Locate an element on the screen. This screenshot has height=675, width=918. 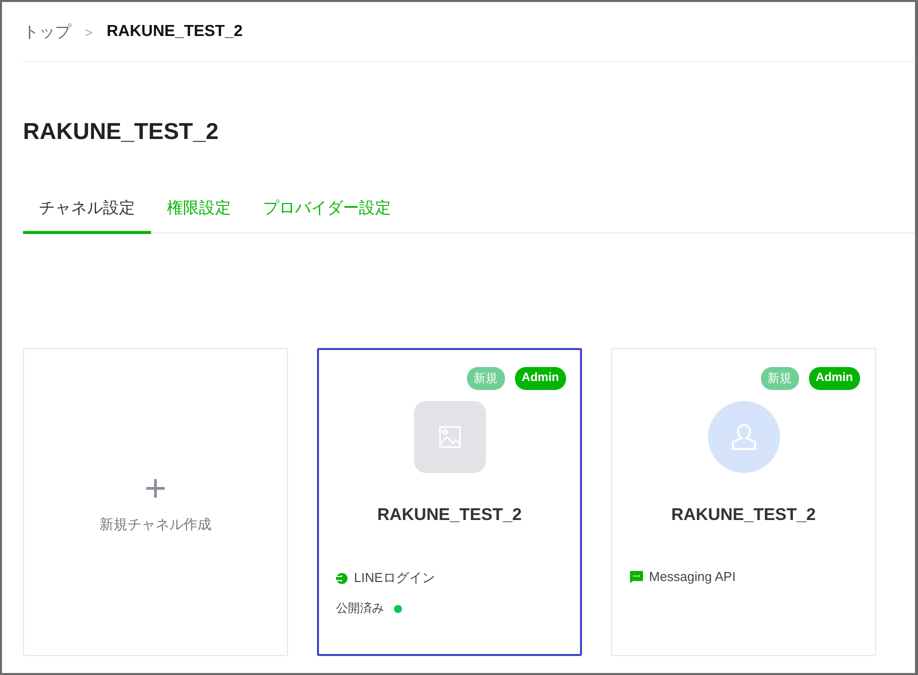
create-channel-label: 新規チャネル作成 is located at coordinates (156, 525).